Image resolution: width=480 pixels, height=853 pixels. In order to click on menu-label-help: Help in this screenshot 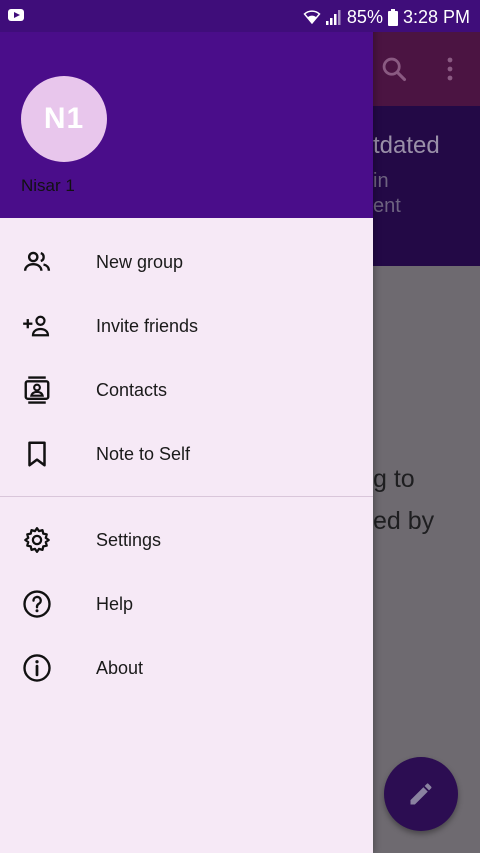, I will do `click(115, 603)`.